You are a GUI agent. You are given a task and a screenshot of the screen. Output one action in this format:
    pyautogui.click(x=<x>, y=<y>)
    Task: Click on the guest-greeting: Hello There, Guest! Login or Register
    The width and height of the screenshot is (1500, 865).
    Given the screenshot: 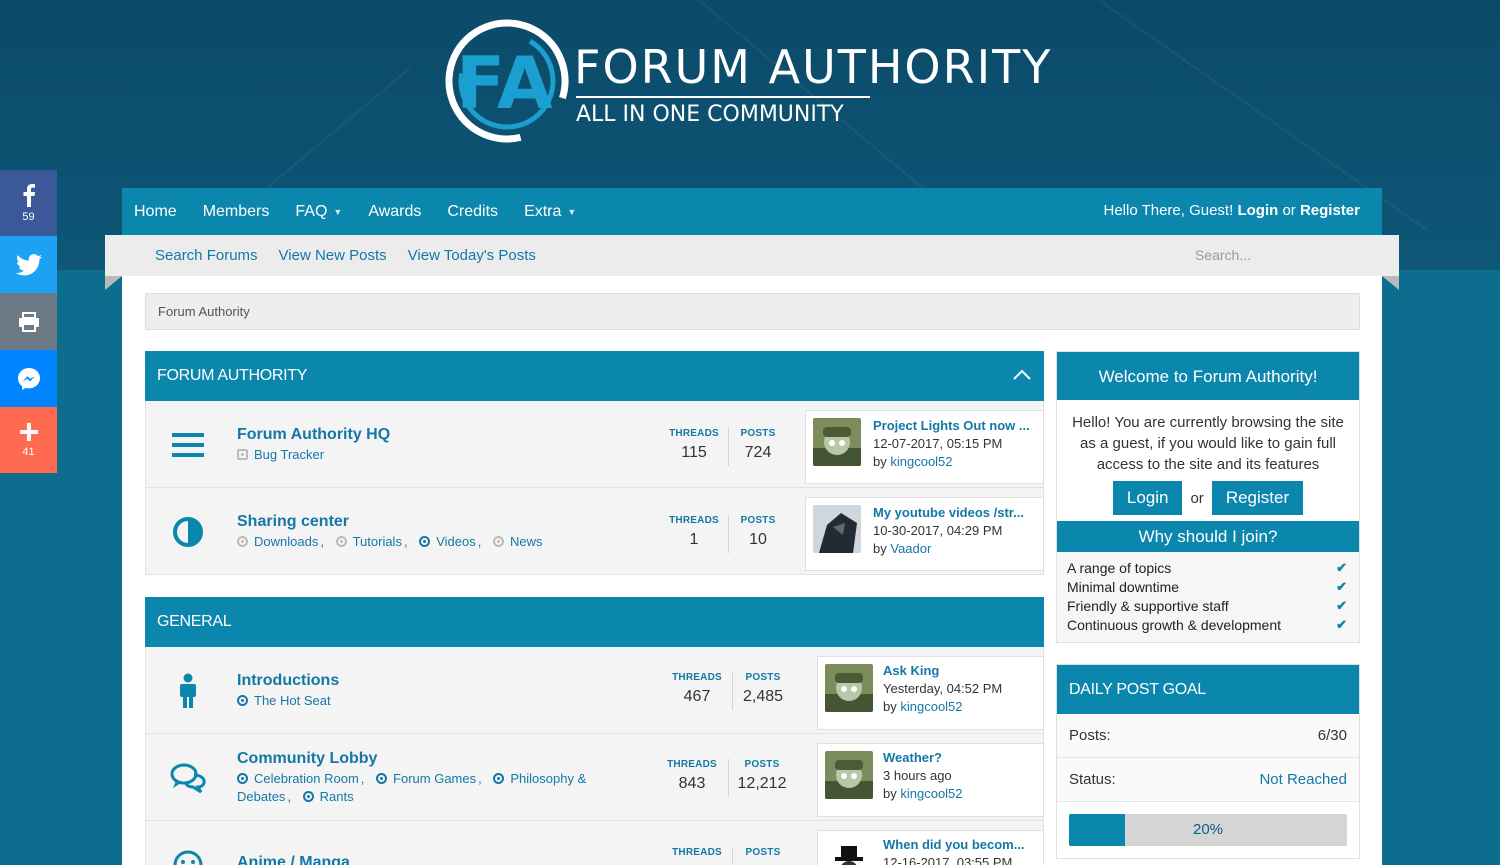 What is the action you would take?
    pyautogui.click(x=1231, y=210)
    